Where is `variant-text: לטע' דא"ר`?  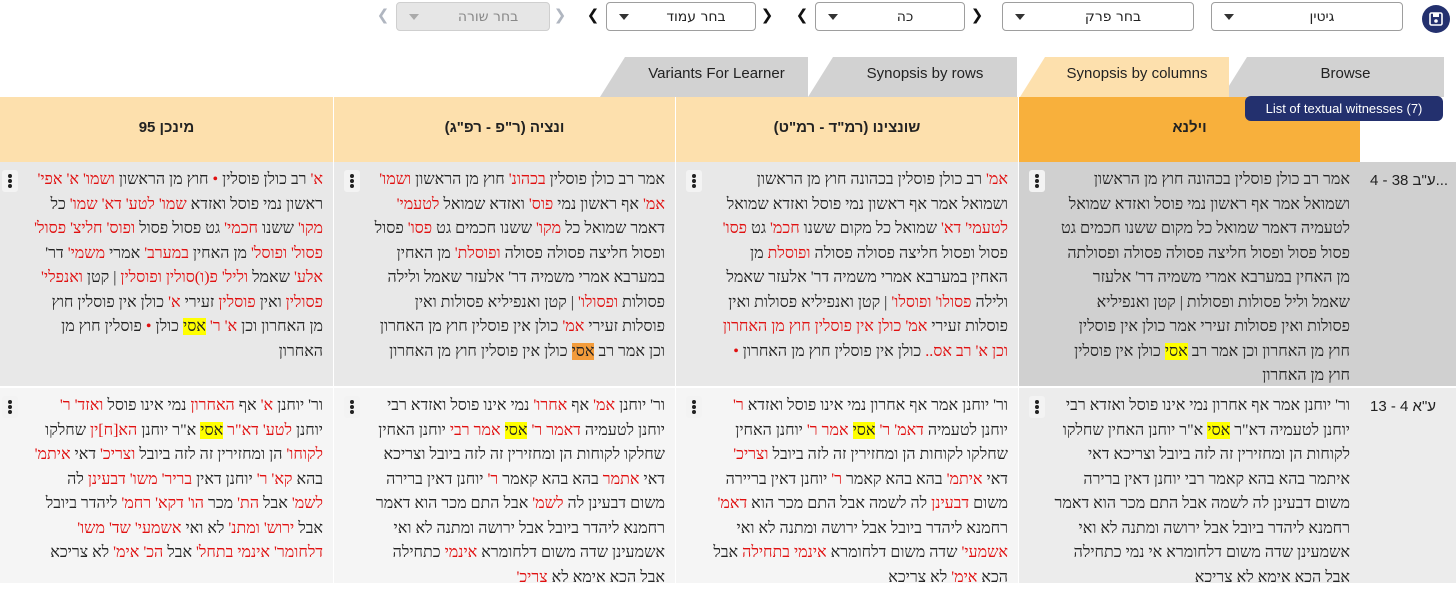
variant-text: לטע' דא"ר is located at coordinates (259, 430).